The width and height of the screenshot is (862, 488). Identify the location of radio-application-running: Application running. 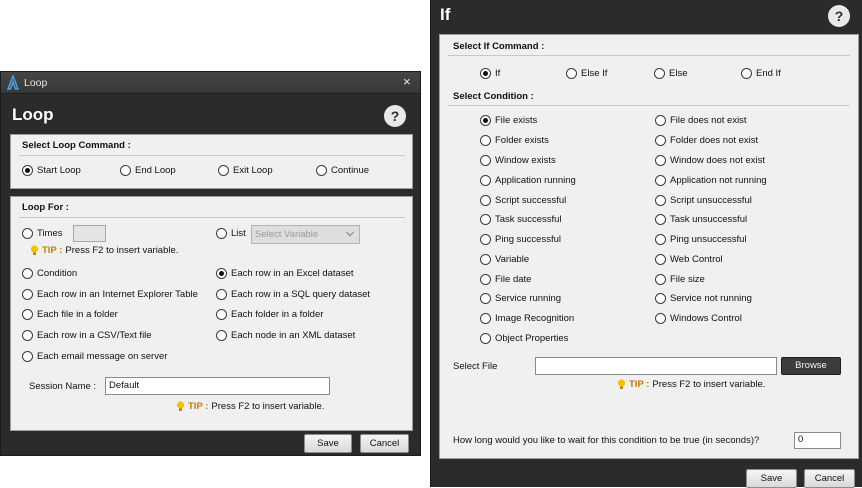
(528, 180).